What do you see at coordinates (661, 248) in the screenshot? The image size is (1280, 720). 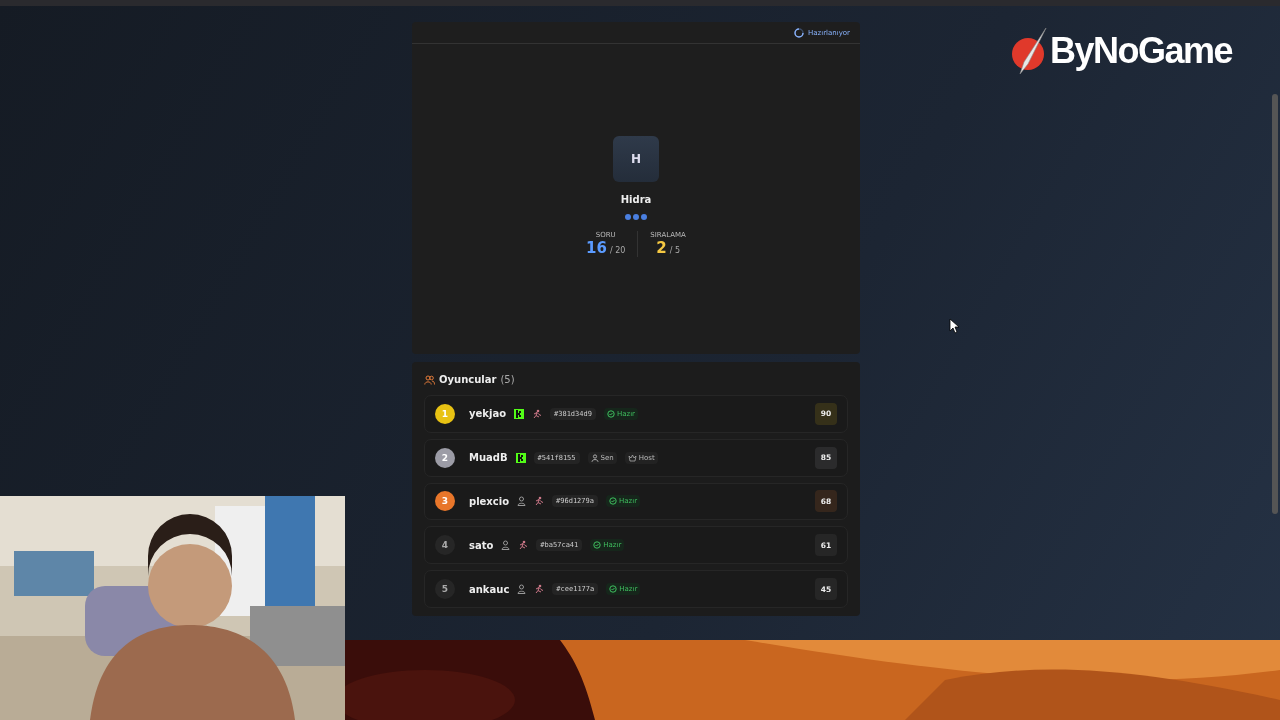 I see `stat-value: 2` at bounding box center [661, 248].